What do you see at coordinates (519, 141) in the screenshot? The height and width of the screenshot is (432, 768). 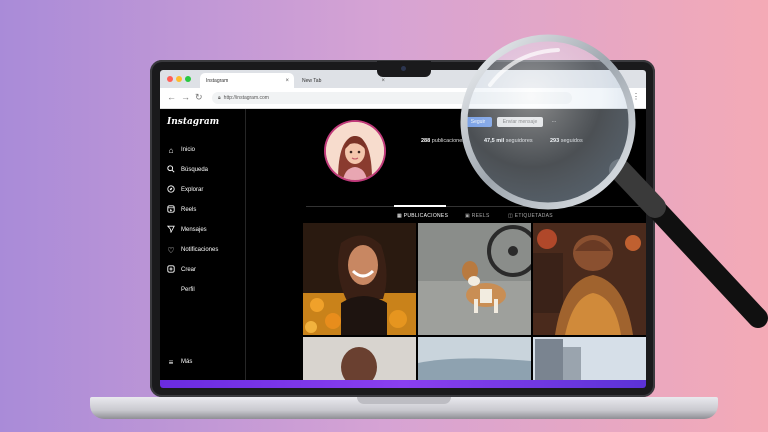 I see `followers-label: seguidores` at bounding box center [519, 141].